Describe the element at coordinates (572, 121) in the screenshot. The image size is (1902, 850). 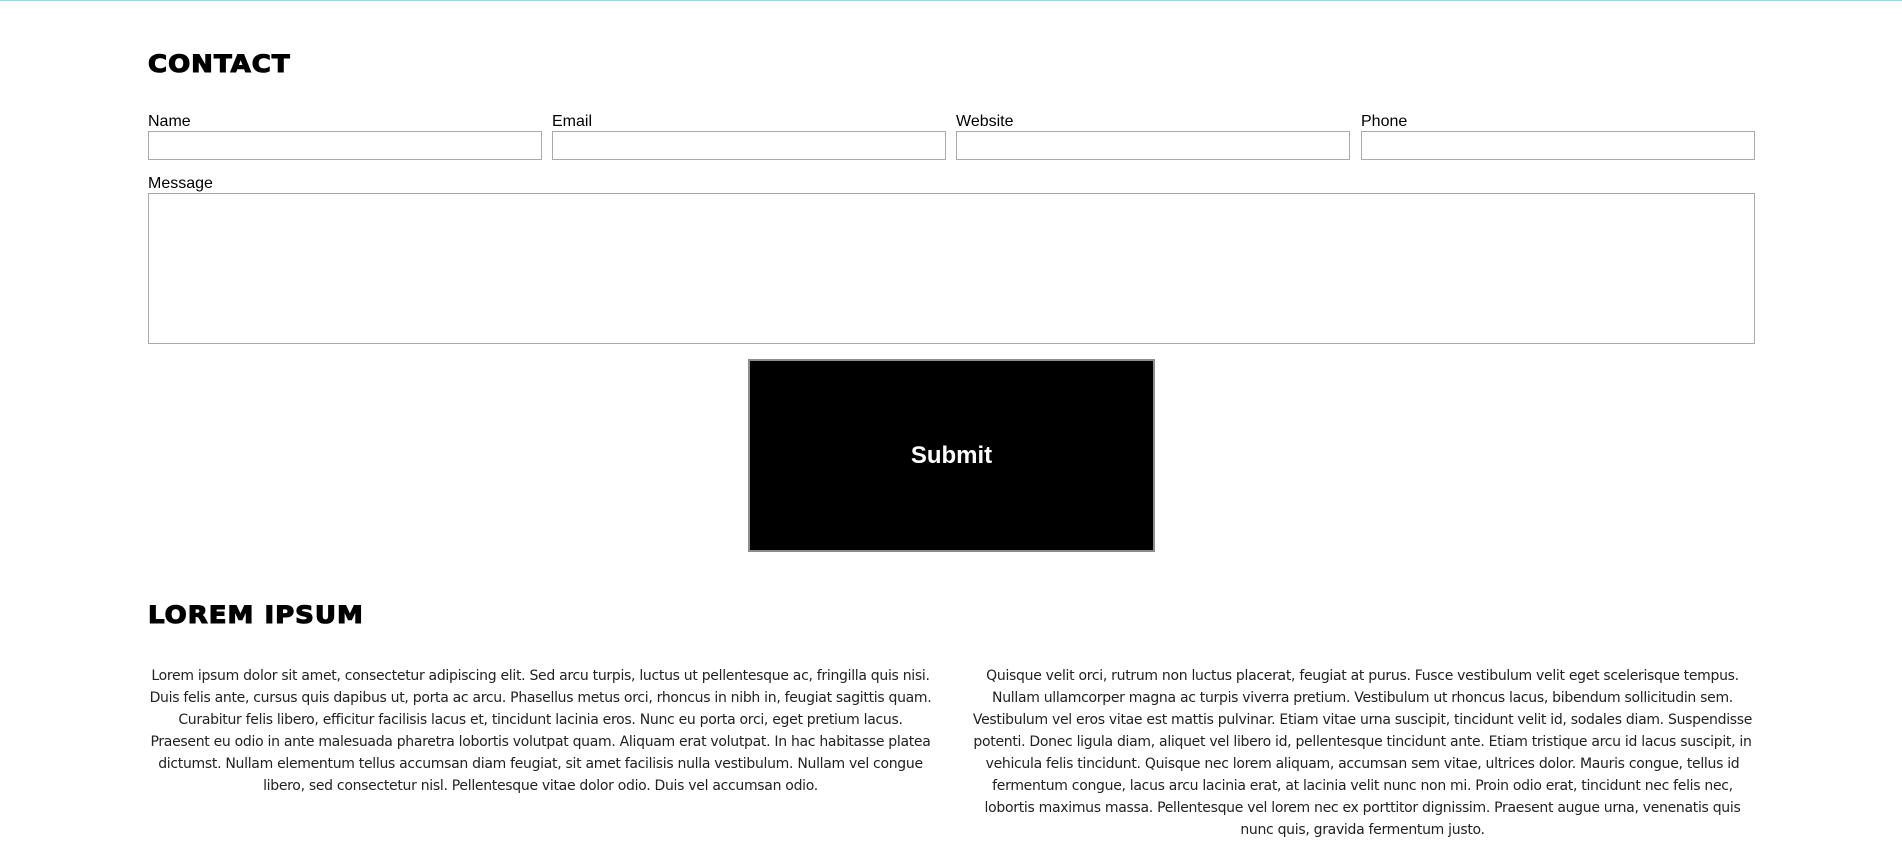
I see `email-label: Email` at that location.